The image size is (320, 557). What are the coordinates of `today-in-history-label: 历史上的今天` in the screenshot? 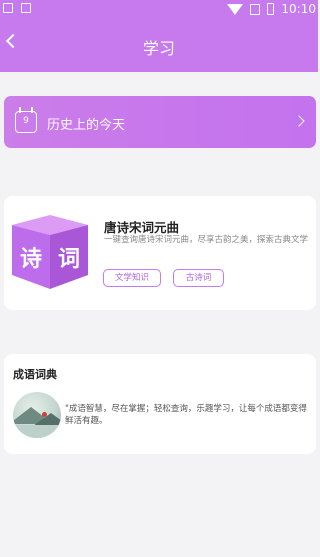 It's located at (86, 125).